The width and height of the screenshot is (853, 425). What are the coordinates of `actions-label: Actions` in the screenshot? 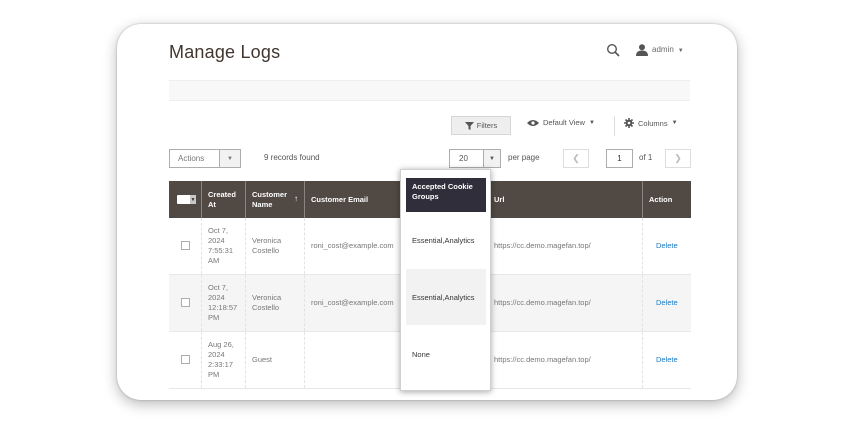 It's located at (191, 158).